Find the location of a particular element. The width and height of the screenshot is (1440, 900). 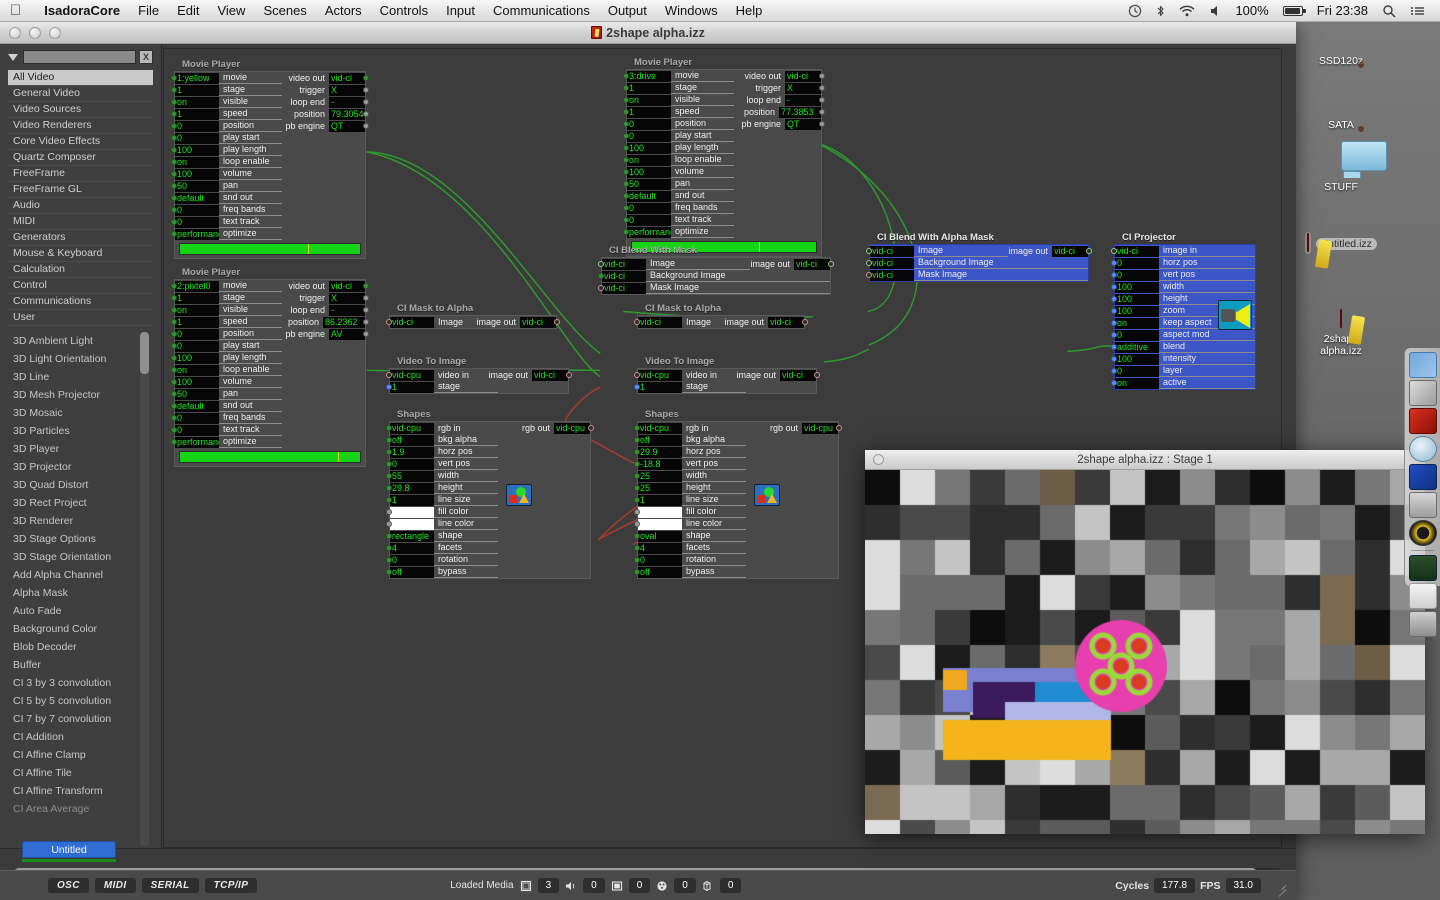

input-value: -18.8 is located at coordinates (660, 464).